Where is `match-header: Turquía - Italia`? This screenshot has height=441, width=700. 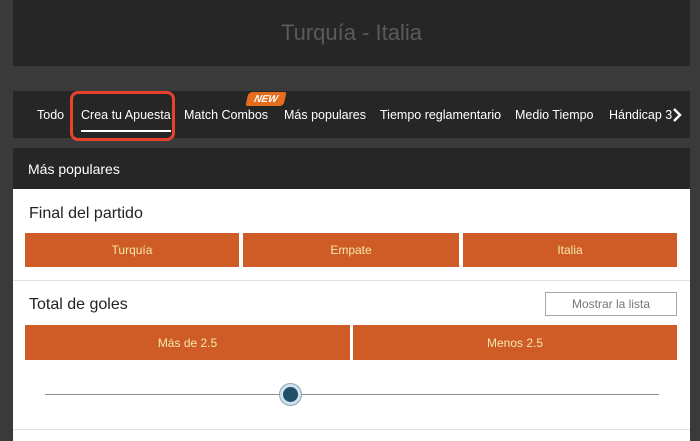
match-header: Turquía - Italia is located at coordinates (351, 33).